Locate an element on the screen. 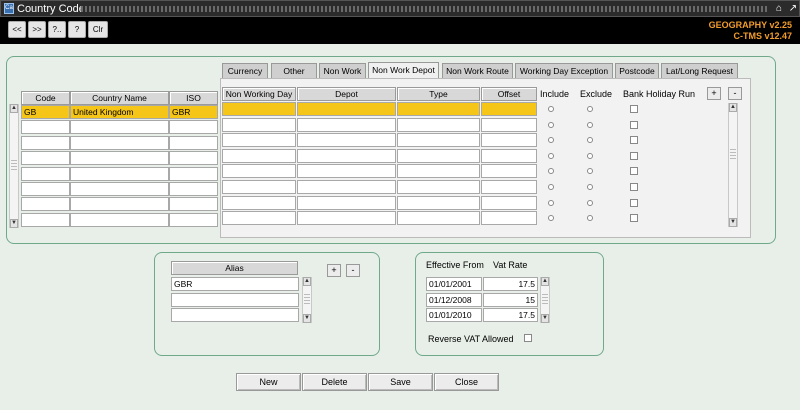  remove-depot-row-button: - is located at coordinates (735, 93).